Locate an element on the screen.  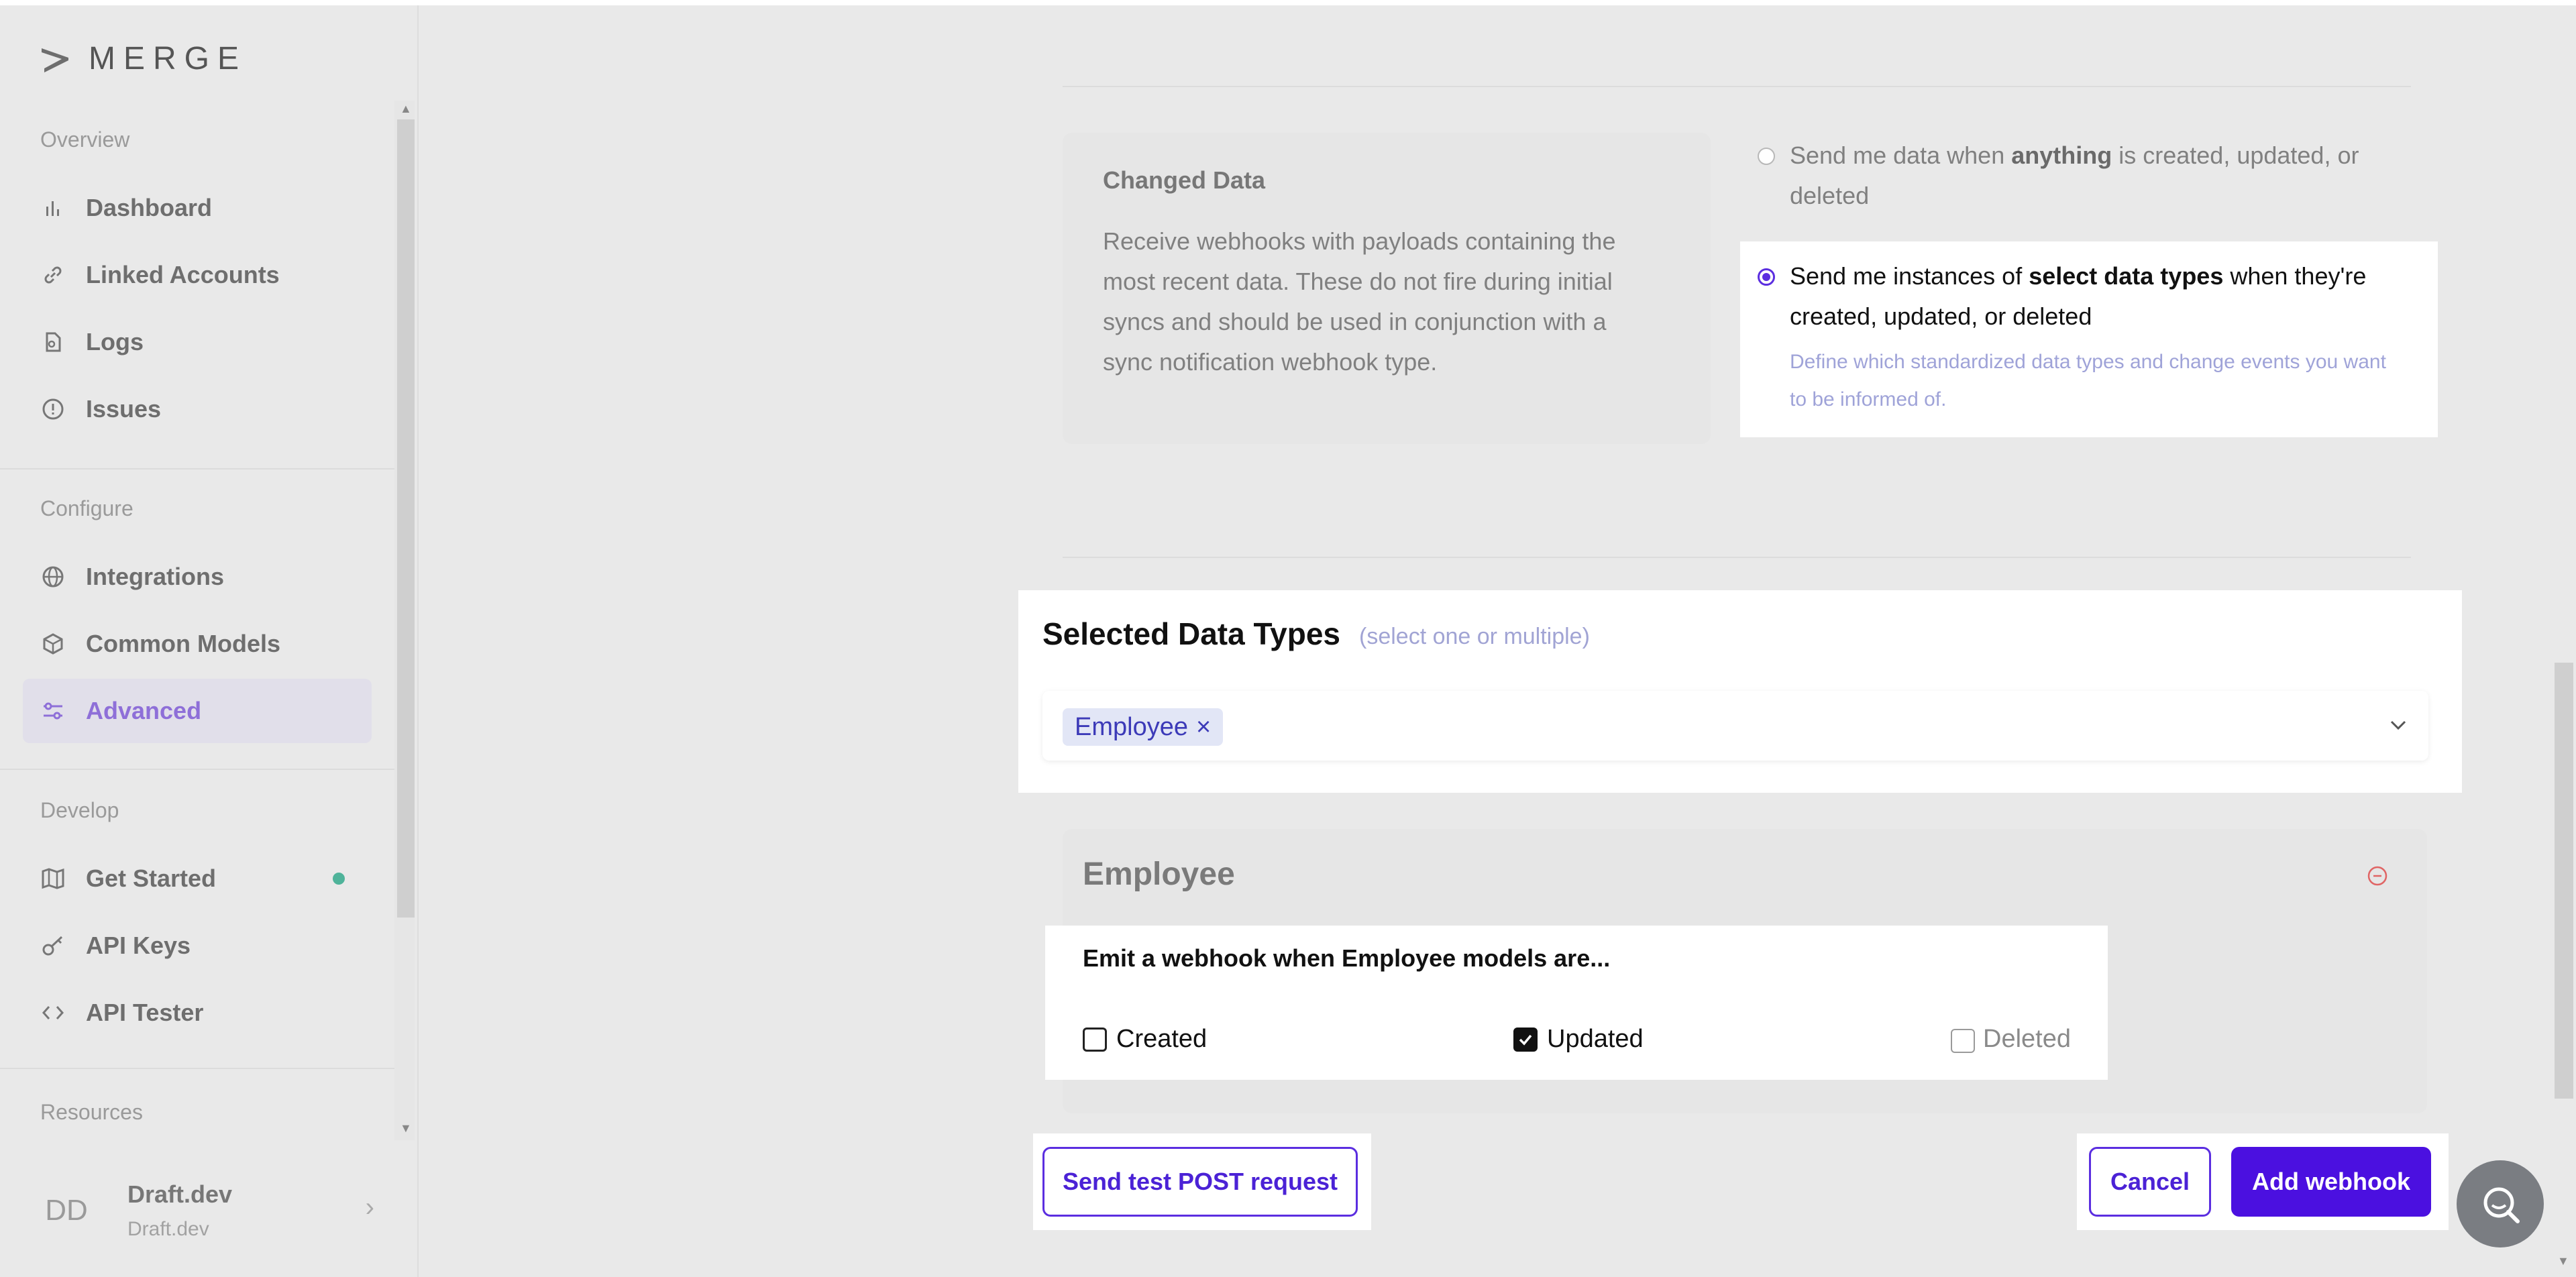
checkbox-created-label: Created is located at coordinates (1161, 1039).